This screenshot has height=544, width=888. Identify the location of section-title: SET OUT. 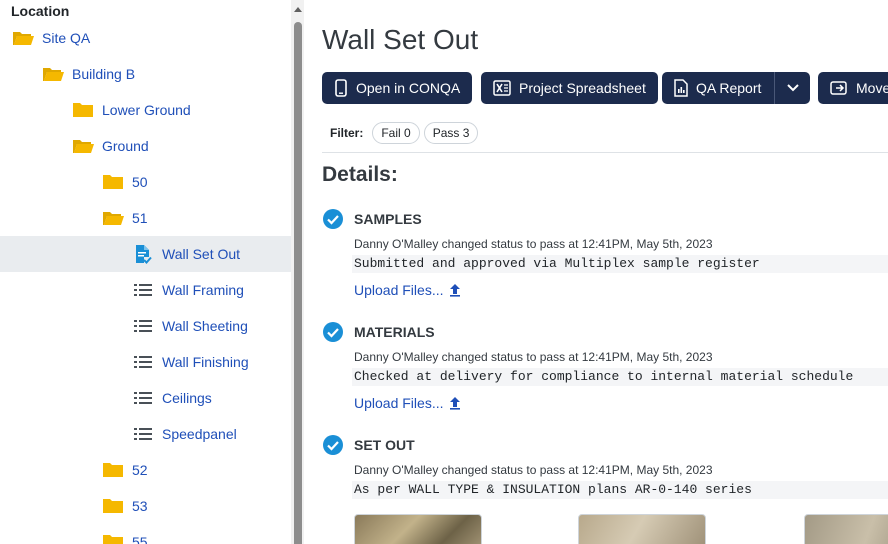
(384, 445).